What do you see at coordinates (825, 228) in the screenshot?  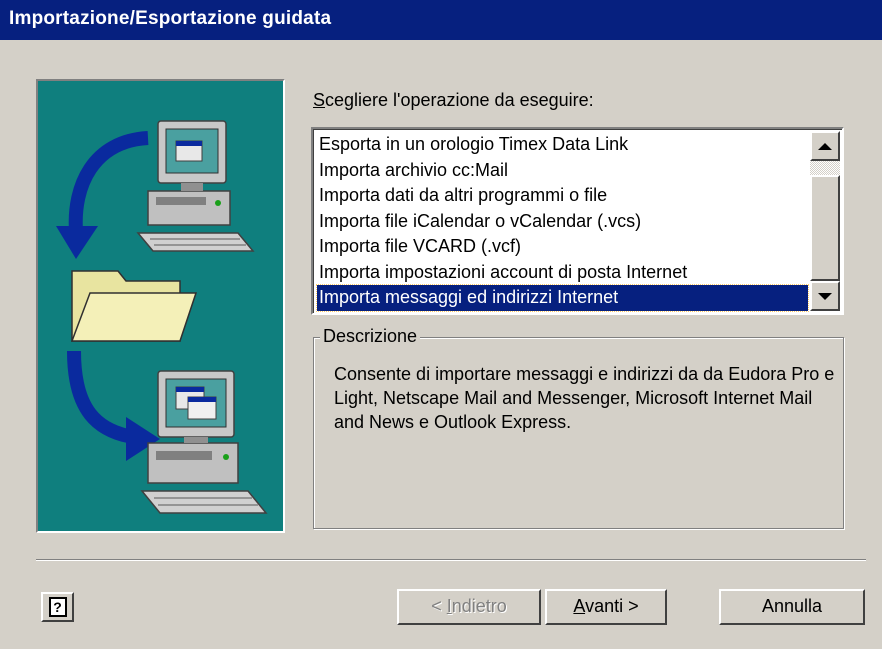 I see `scrollbar-thumb` at bounding box center [825, 228].